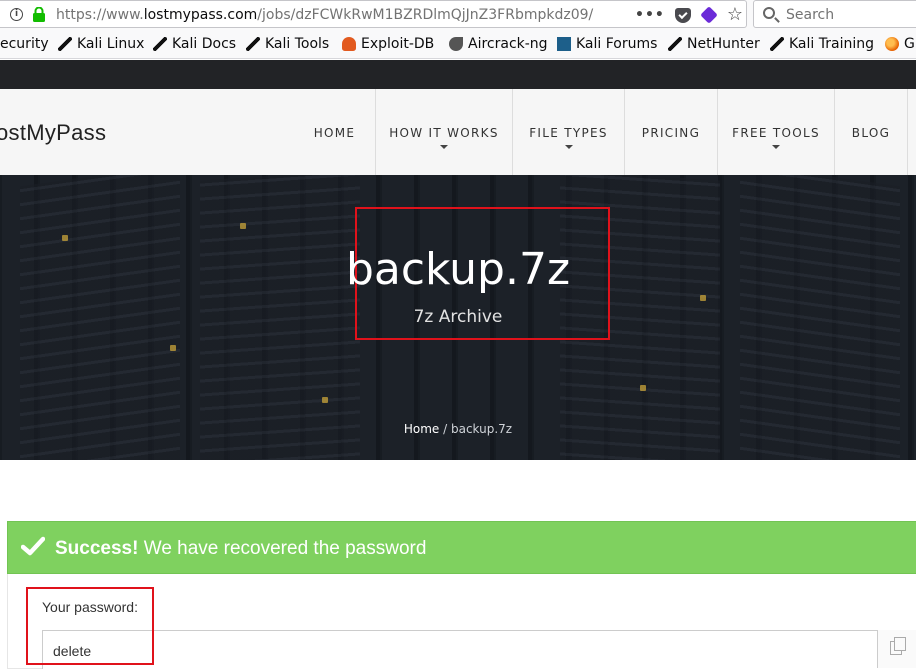 The image size is (916, 669). Describe the element at coordinates (297, 44) in the screenshot. I see `bookmark-label: Kali Tools` at that location.